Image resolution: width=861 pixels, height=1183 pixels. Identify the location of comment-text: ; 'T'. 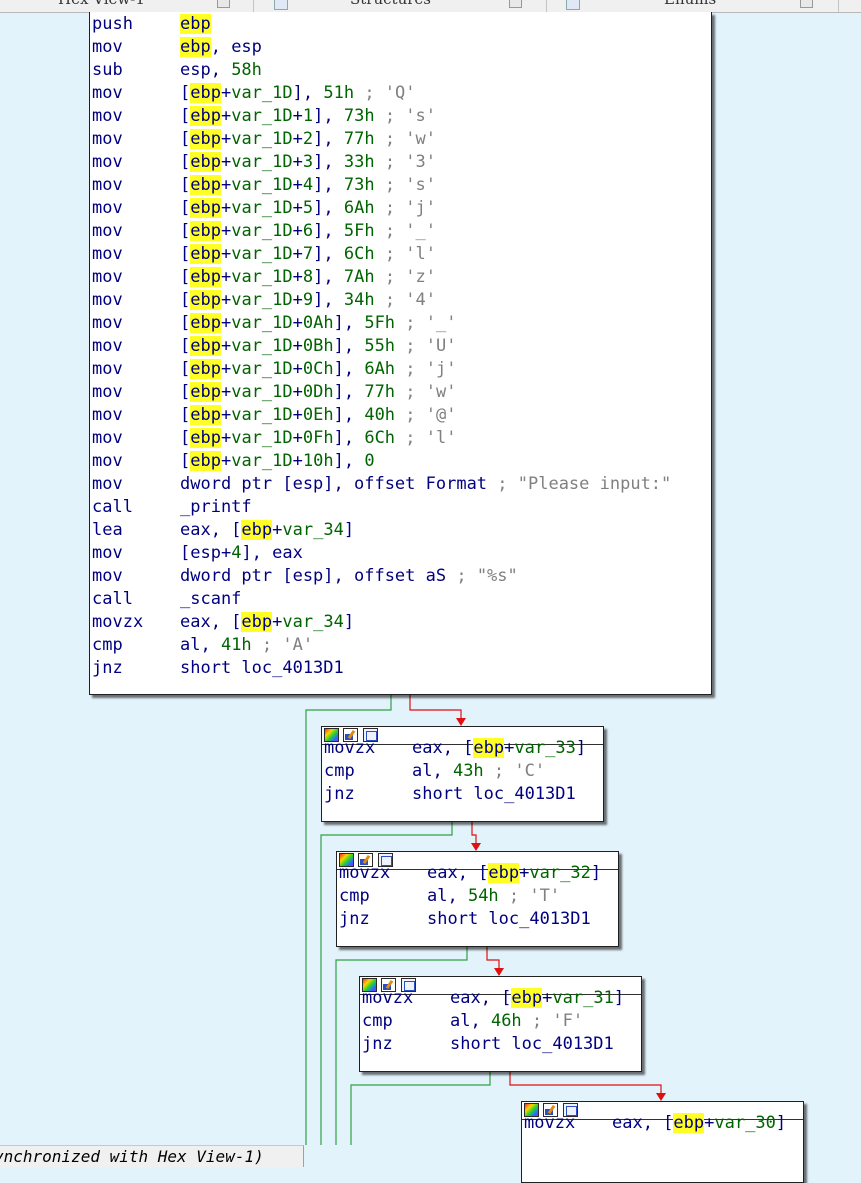
(529, 896).